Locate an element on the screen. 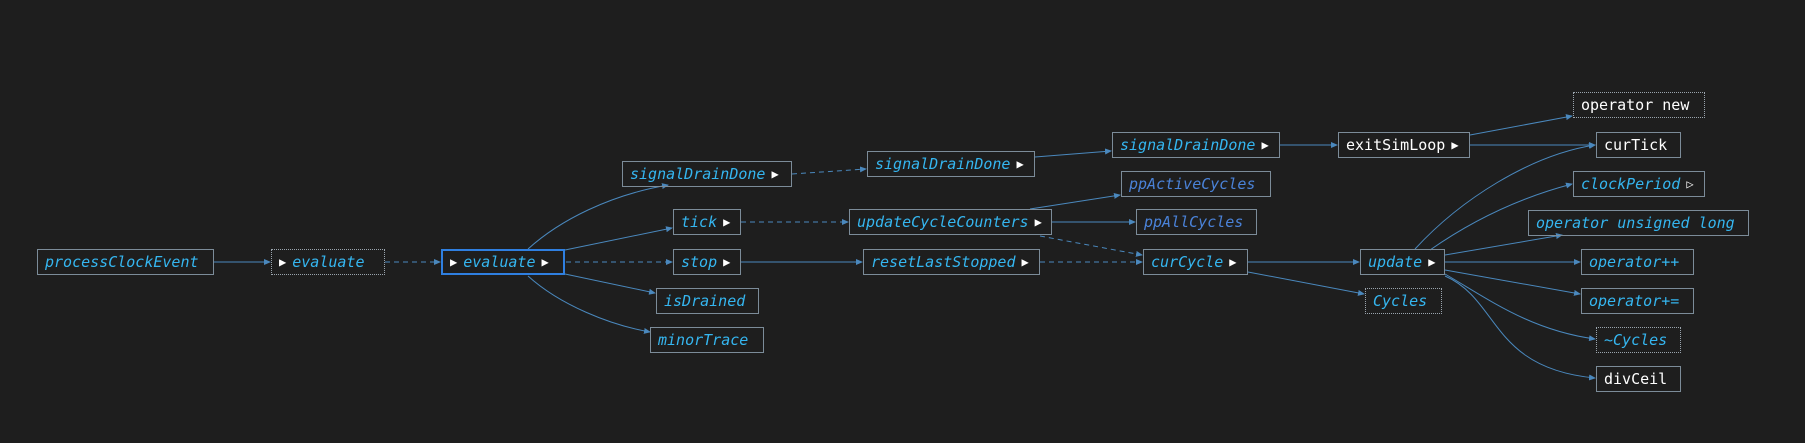 The height and width of the screenshot is (443, 1805). node-evaluate: ▶ evaluate ▶ is located at coordinates (503, 262).